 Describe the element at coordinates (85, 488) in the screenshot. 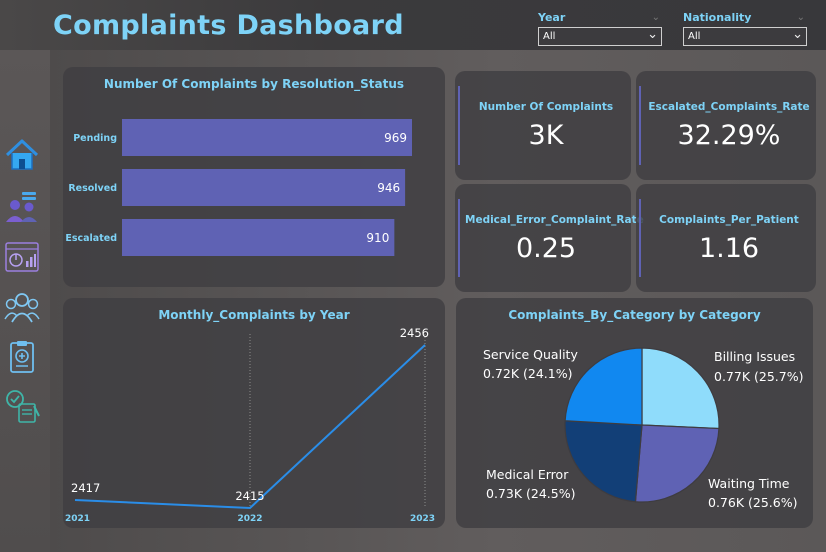

I see `data-label: 2417` at that location.